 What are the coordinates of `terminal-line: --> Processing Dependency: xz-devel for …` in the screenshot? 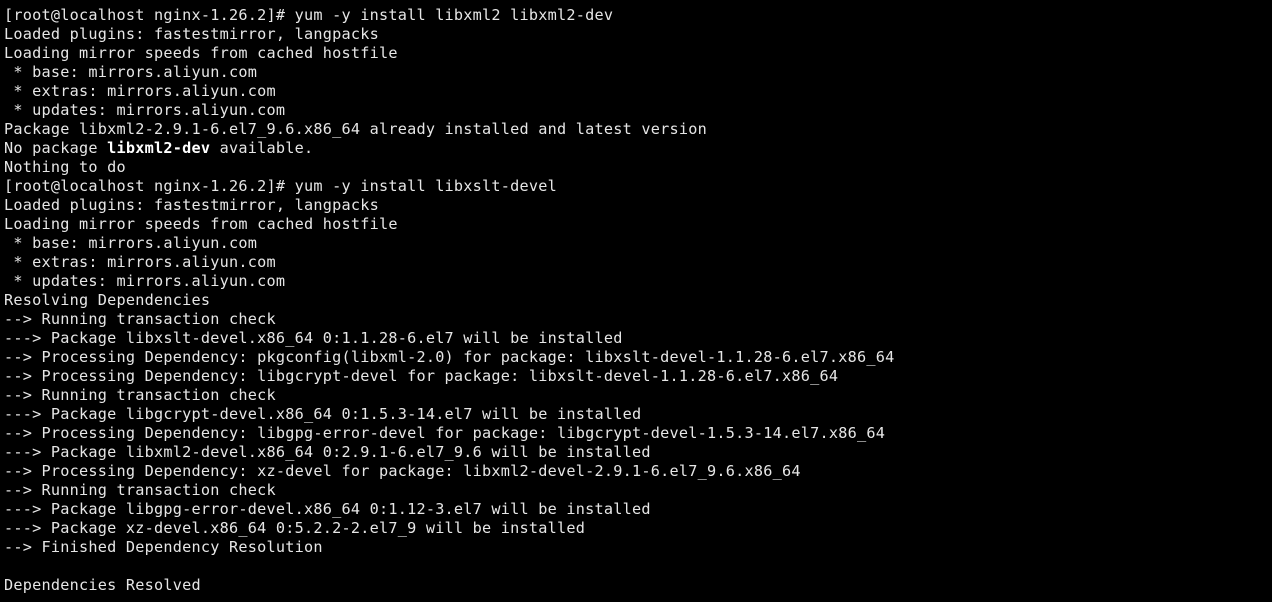 It's located at (402, 471).